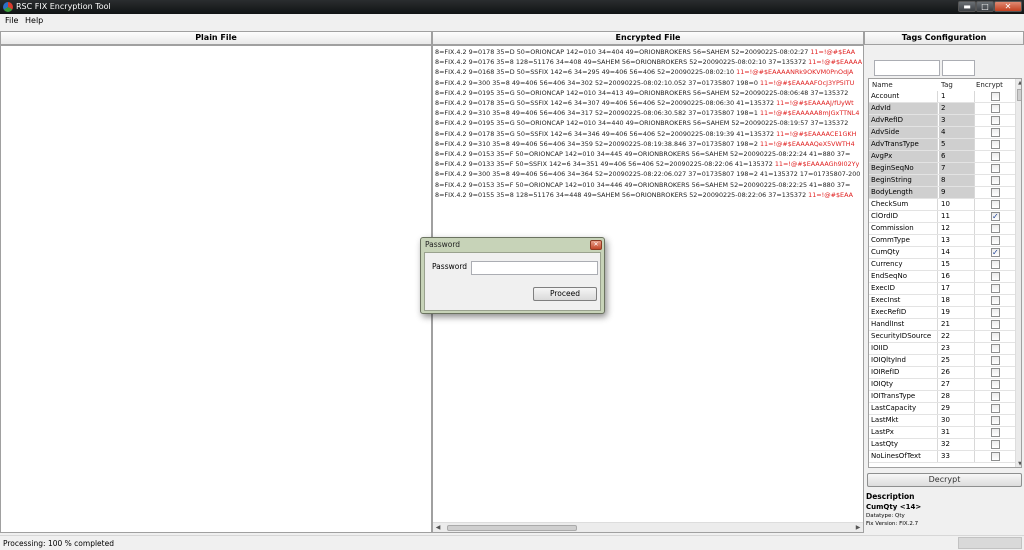 The width and height of the screenshot is (1024, 550). What do you see at coordinates (967, 6) in the screenshot?
I see `minimize-button: ▬` at bounding box center [967, 6].